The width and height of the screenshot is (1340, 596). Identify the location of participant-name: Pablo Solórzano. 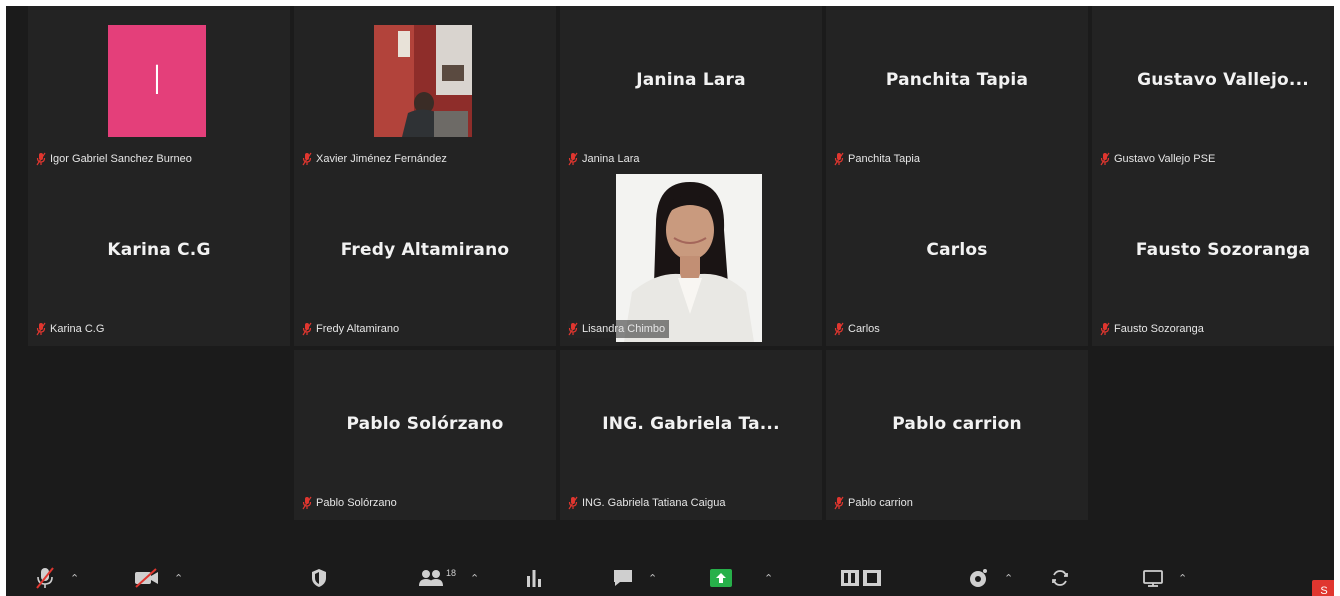
(356, 503).